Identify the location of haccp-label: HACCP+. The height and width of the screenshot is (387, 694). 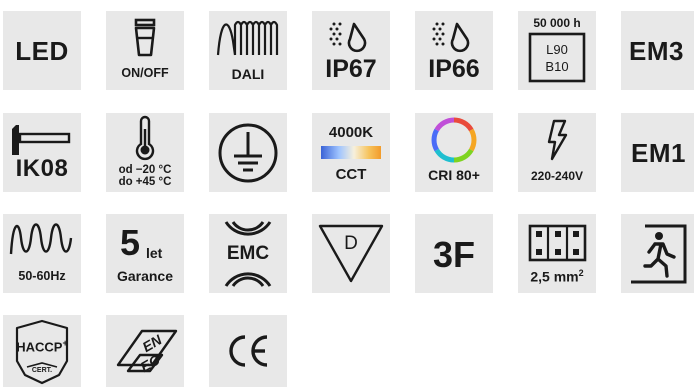
(42, 346).